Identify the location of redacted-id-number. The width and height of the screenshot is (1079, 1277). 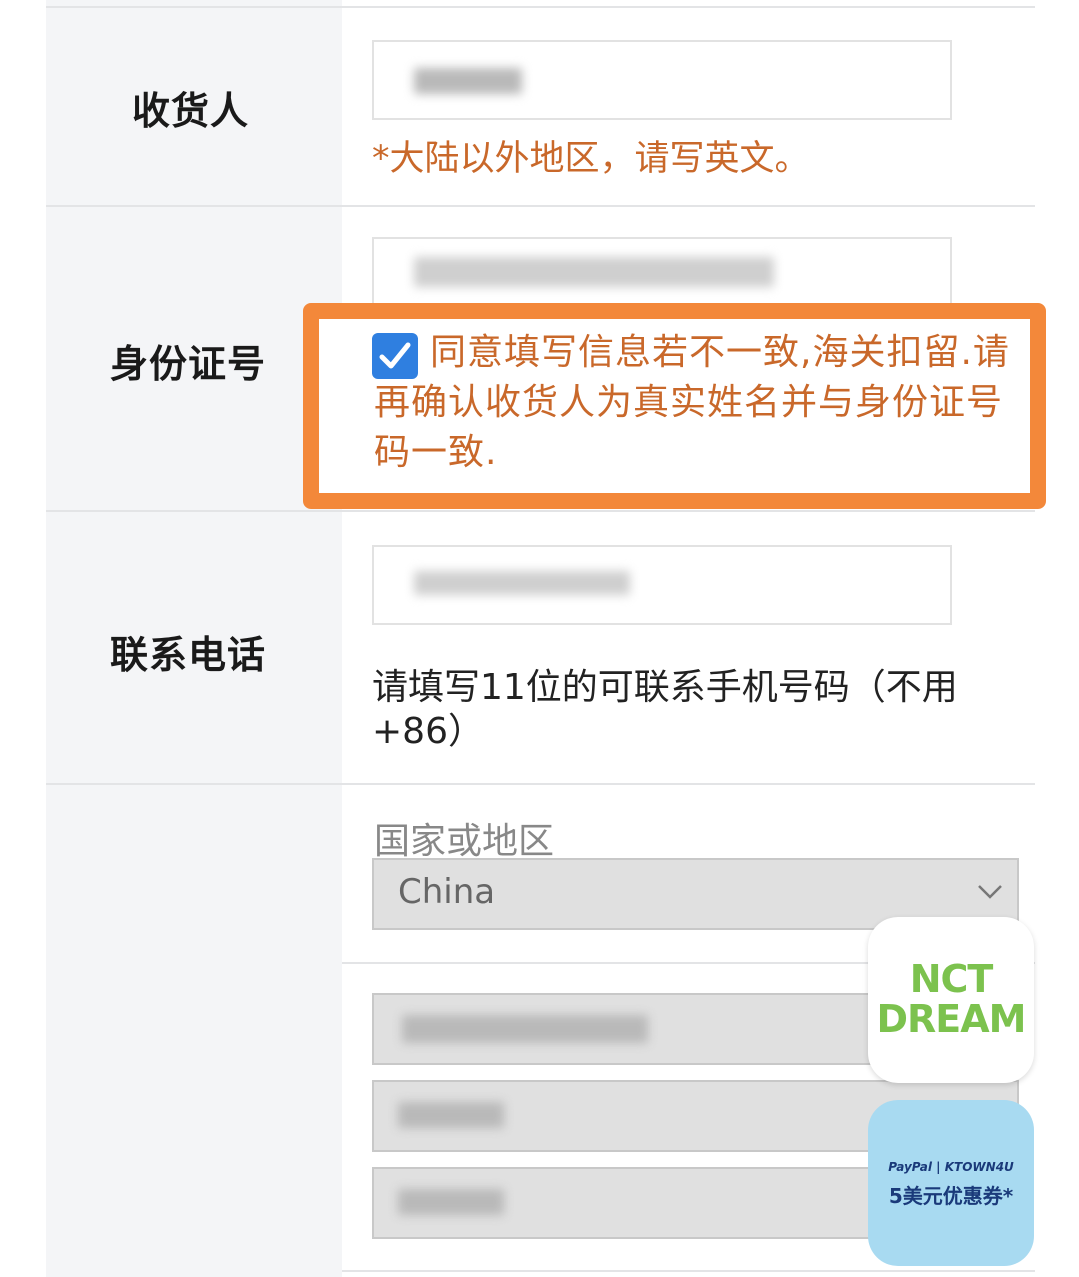
(594, 272).